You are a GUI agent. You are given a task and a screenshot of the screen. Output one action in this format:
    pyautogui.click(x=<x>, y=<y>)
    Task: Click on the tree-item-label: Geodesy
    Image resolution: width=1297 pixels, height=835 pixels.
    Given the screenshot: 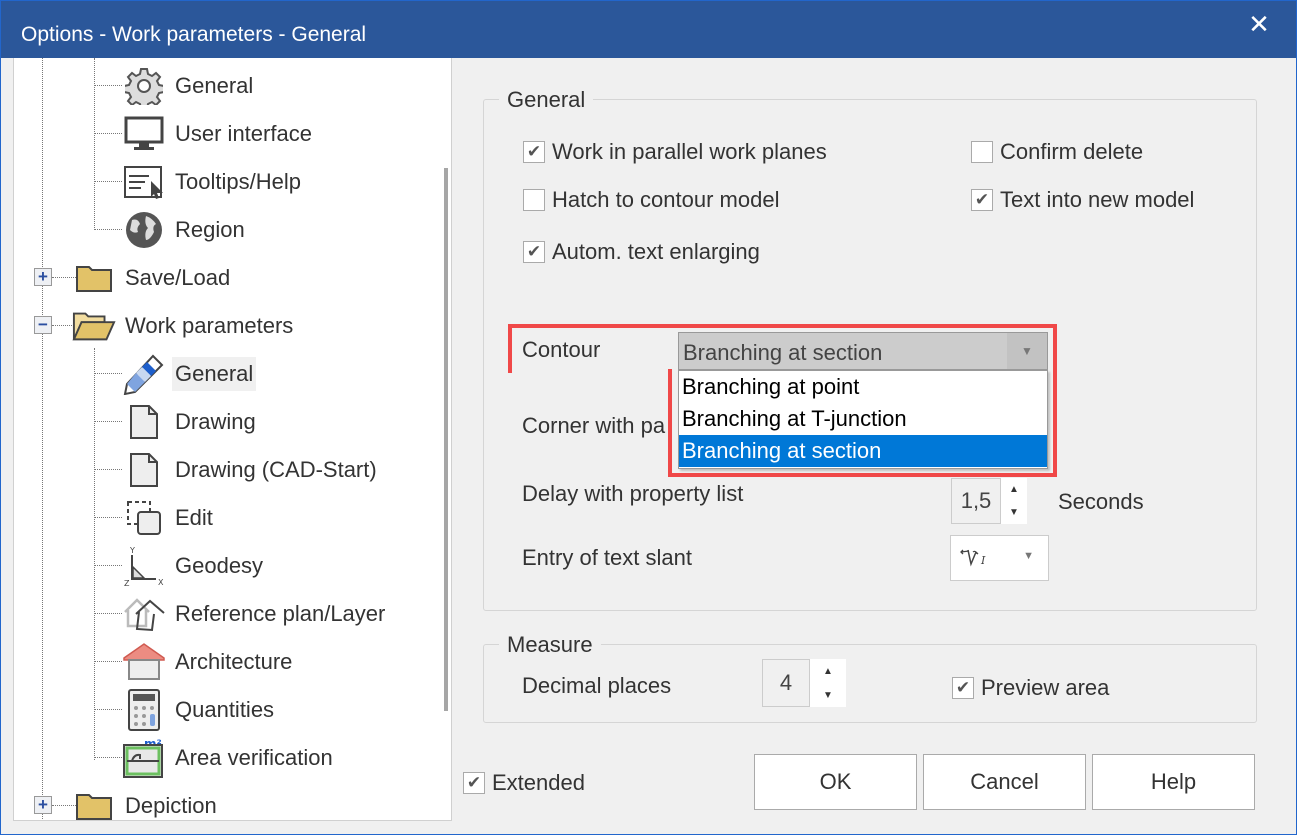 What is the action you would take?
    pyautogui.click(x=219, y=565)
    